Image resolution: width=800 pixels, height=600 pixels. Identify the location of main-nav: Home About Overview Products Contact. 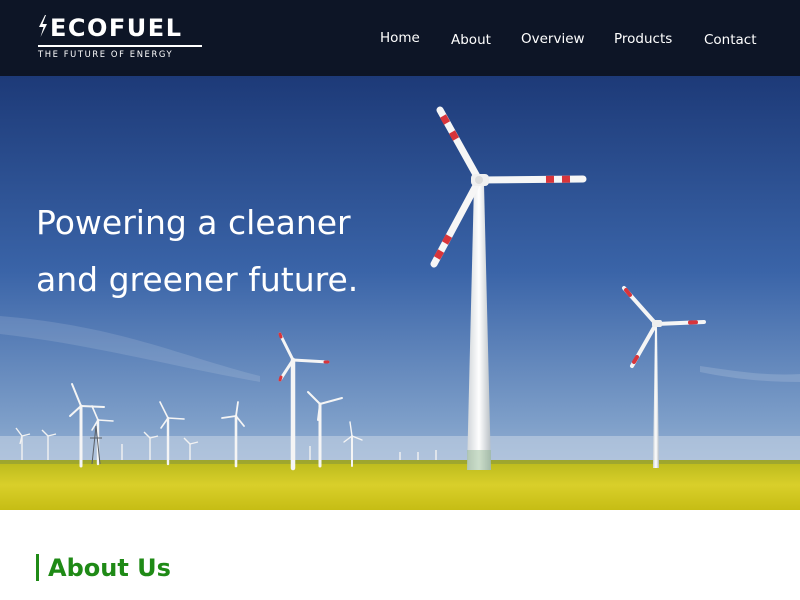
(400, 38).